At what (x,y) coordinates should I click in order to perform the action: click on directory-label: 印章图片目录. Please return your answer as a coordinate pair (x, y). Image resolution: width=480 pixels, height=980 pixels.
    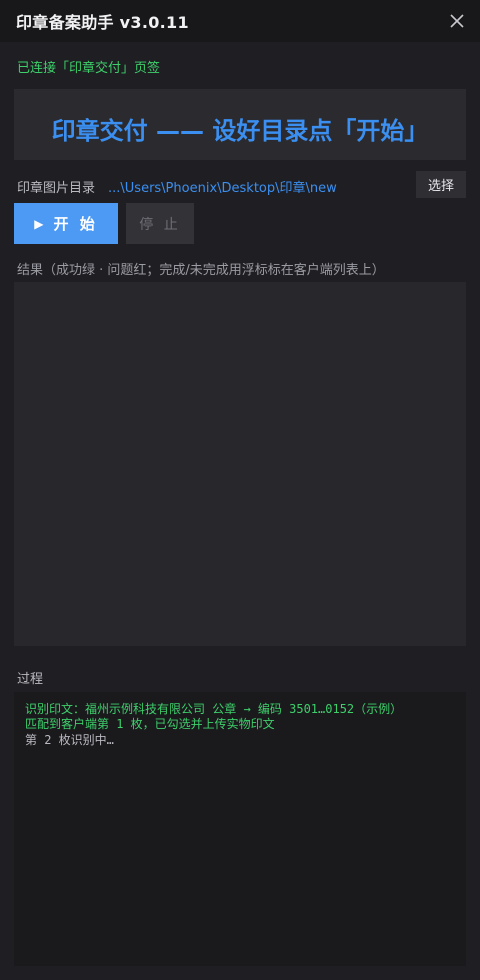
    Looking at the image, I should click on (56, 188).